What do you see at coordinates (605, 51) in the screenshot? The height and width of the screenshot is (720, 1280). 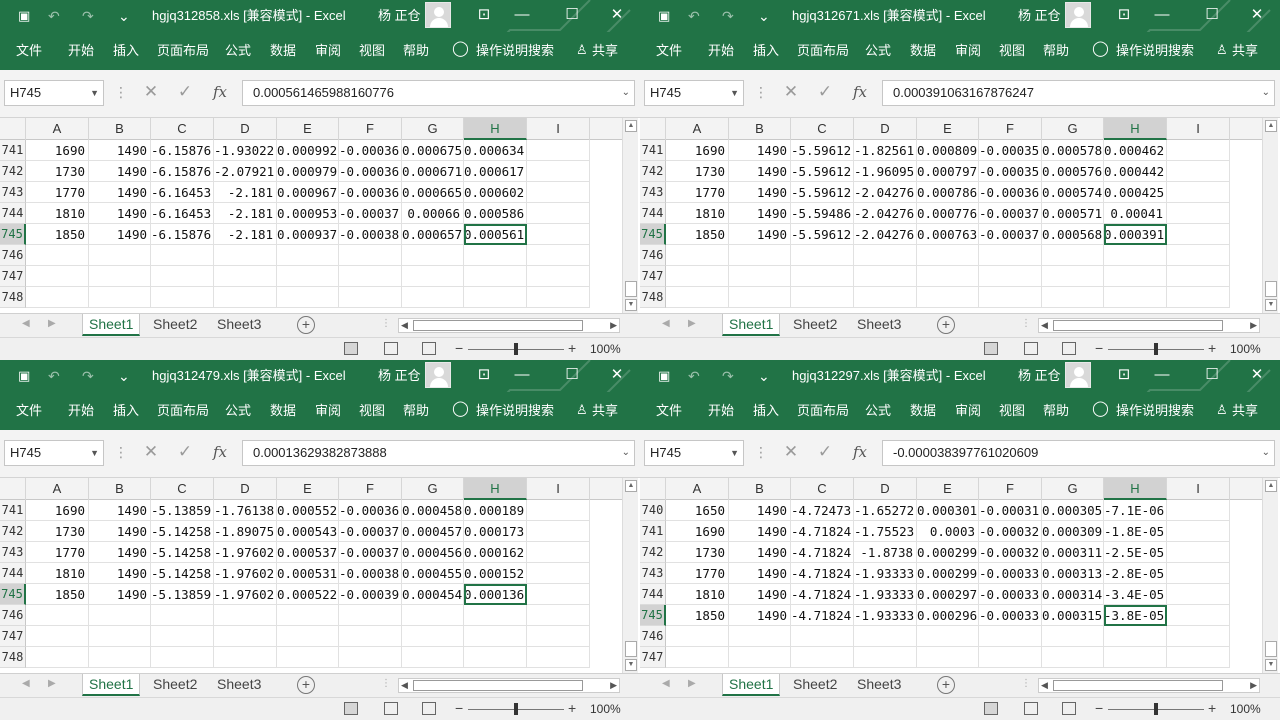 I see `menu-item: 共享` at bounding box center [605, 51].